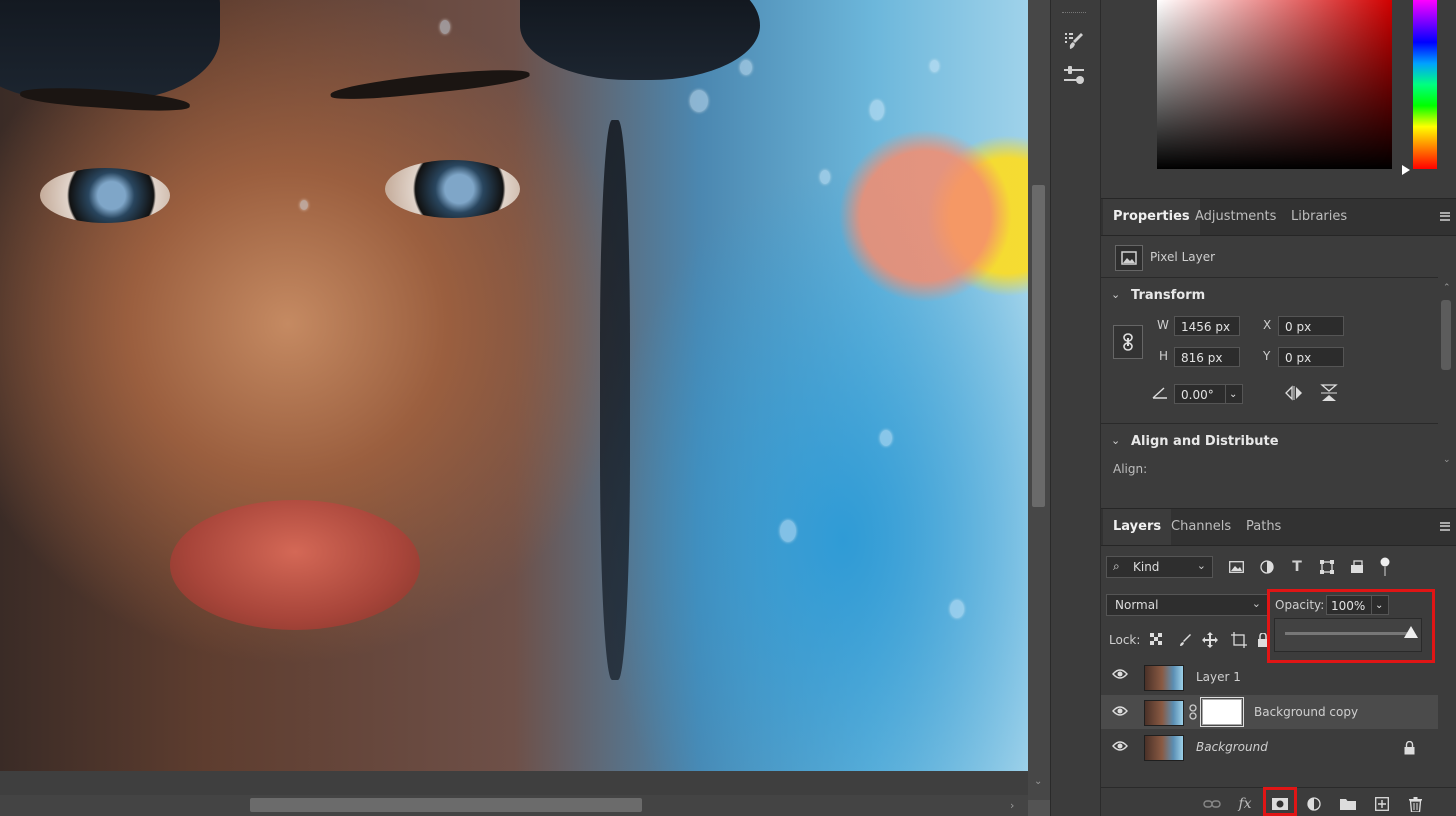 The width and height of the screenshot is (1456, 816). I want to click on layers-tab-bar: Layers Channels Paths, so click(1278, 527).